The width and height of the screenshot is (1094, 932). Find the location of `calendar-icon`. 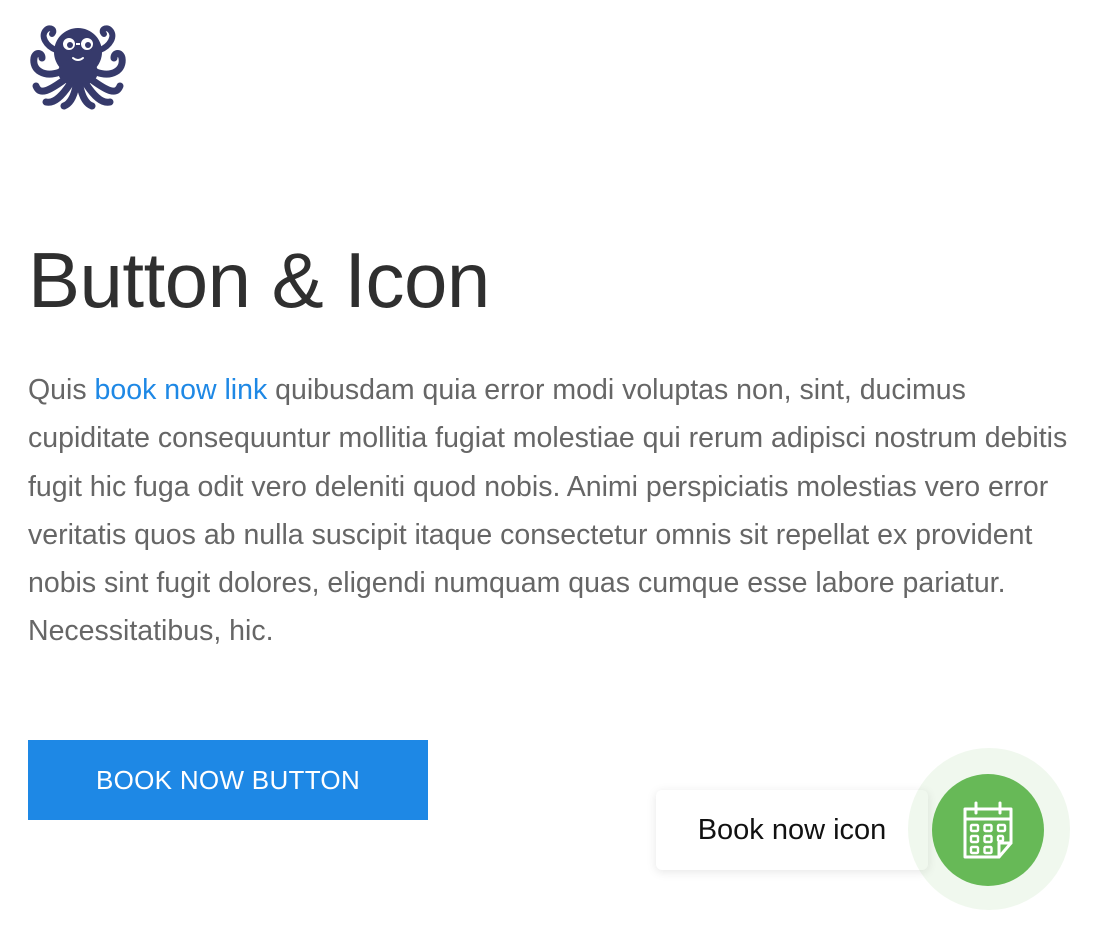

calendar-icon is located at coordinates (988, 830).